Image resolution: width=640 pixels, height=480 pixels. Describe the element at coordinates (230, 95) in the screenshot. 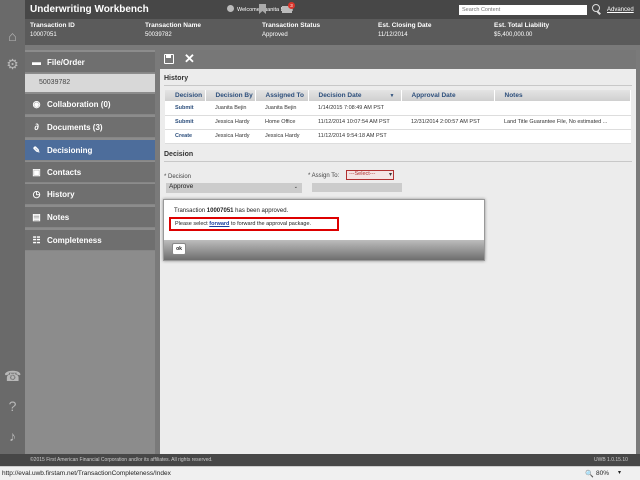

I see `column-header: Decision By` at that location.